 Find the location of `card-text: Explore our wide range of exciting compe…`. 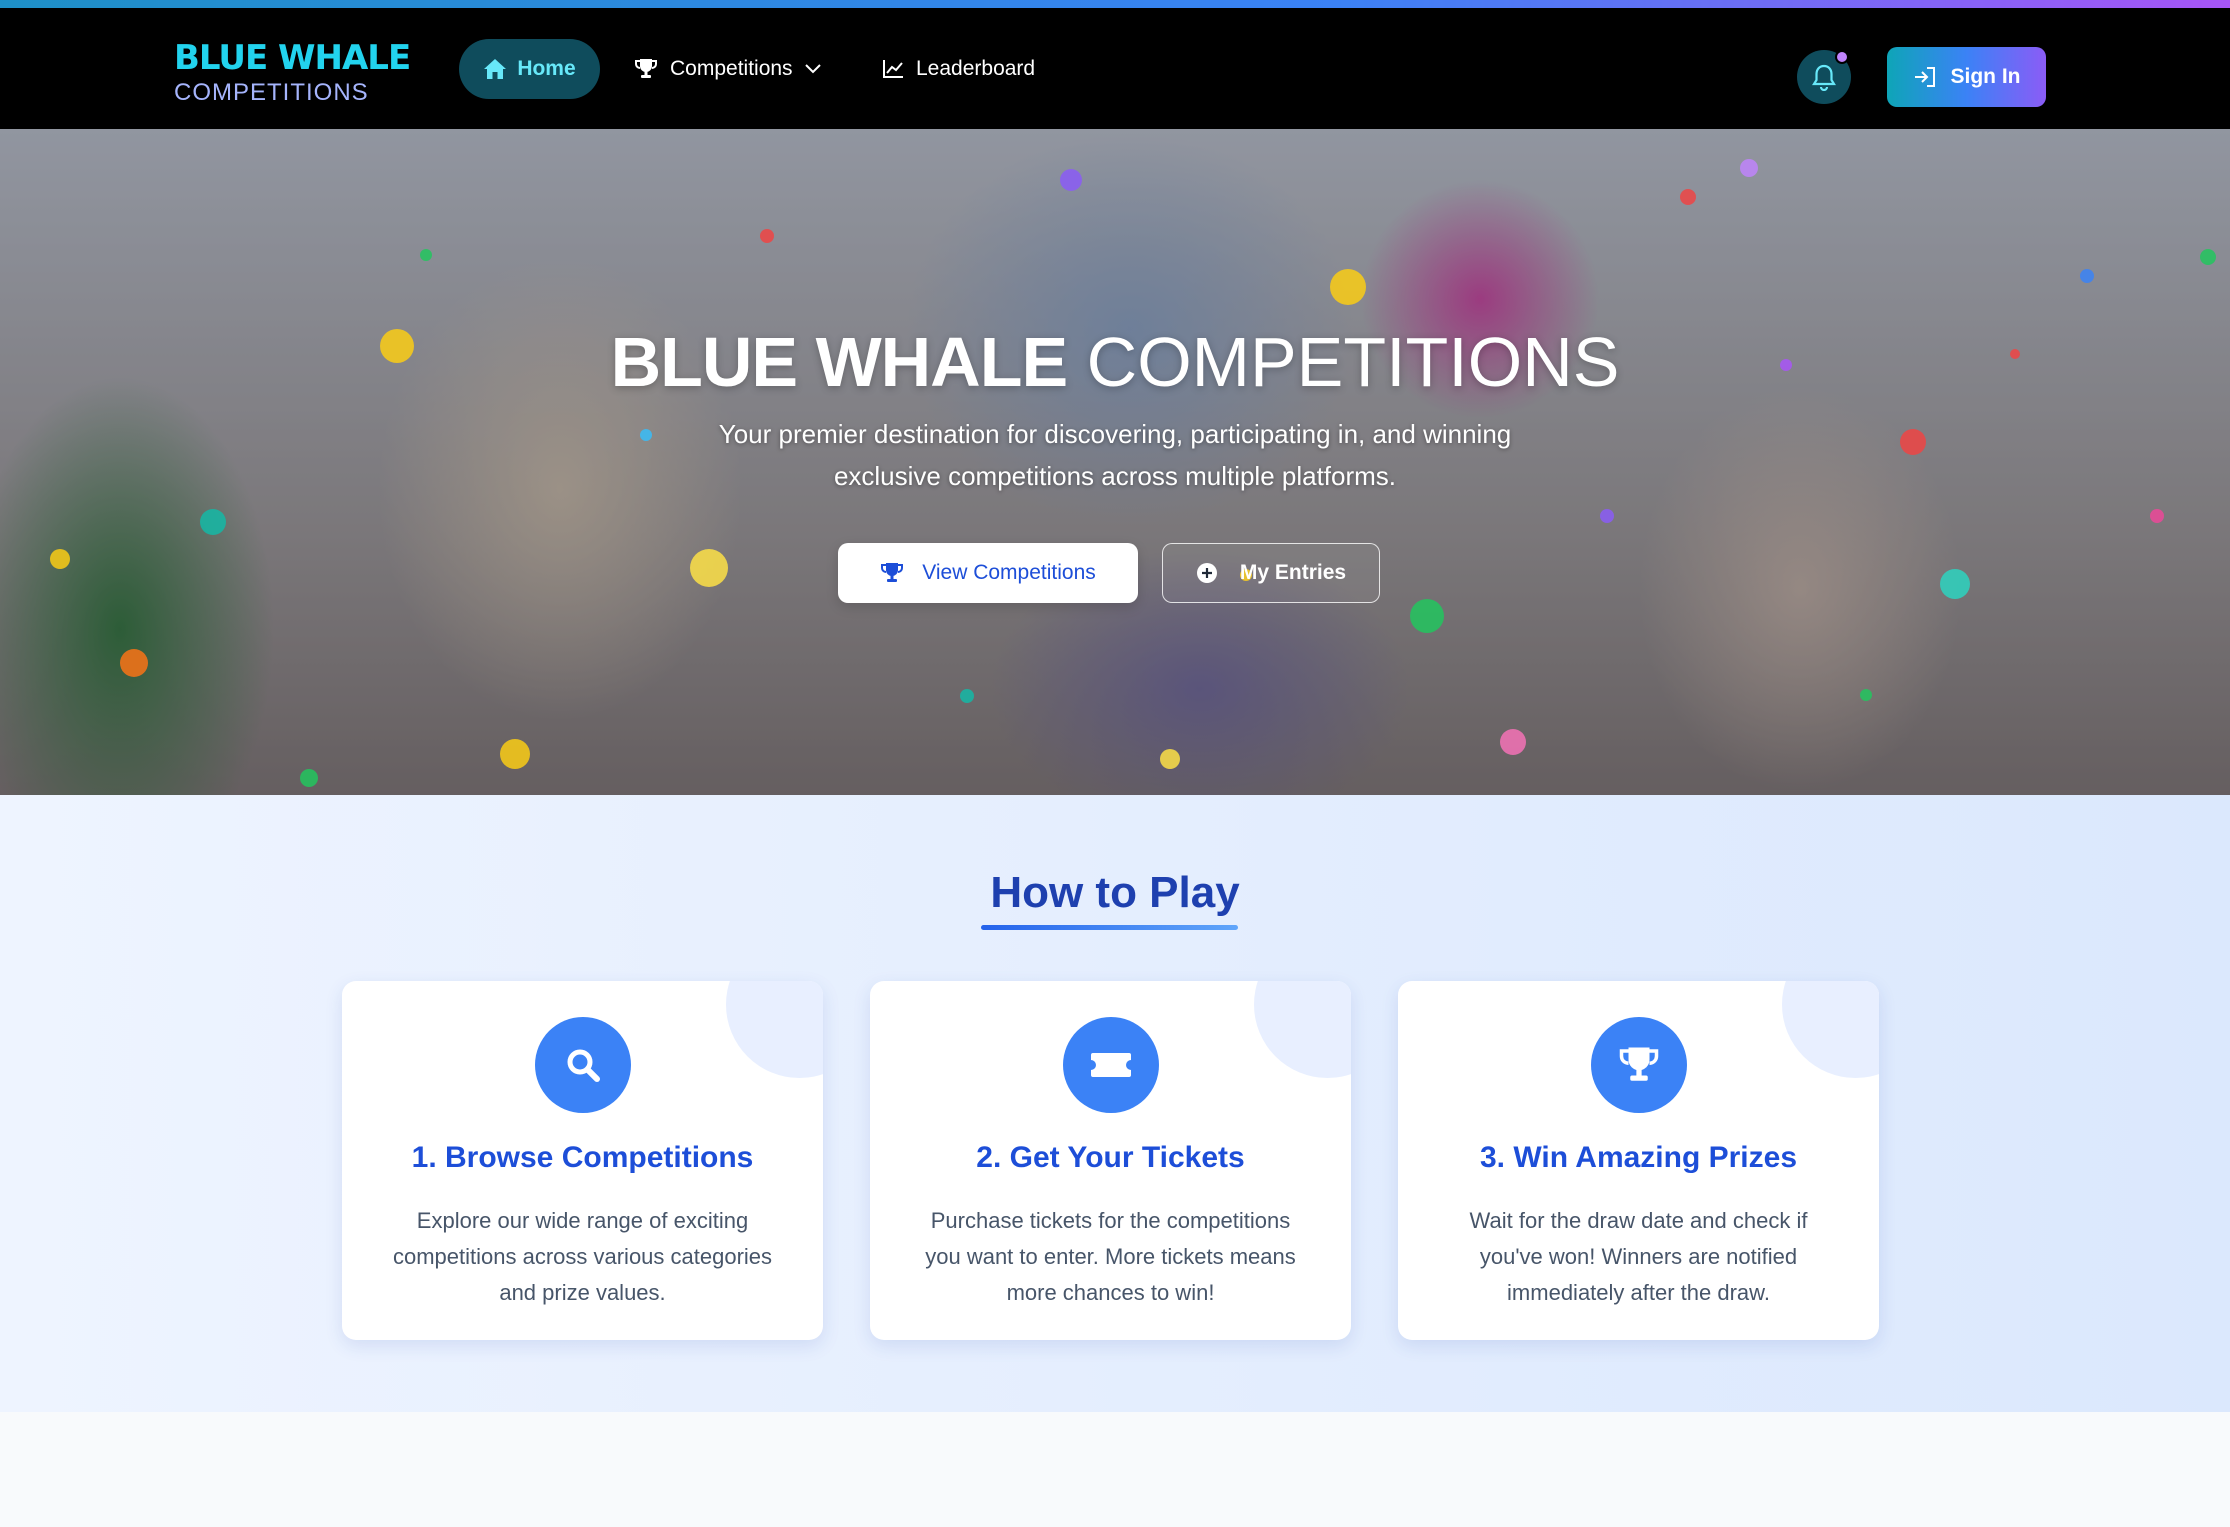

card-text: Explore our wide range of exciting compe… is located at coordinates (582, 1256).